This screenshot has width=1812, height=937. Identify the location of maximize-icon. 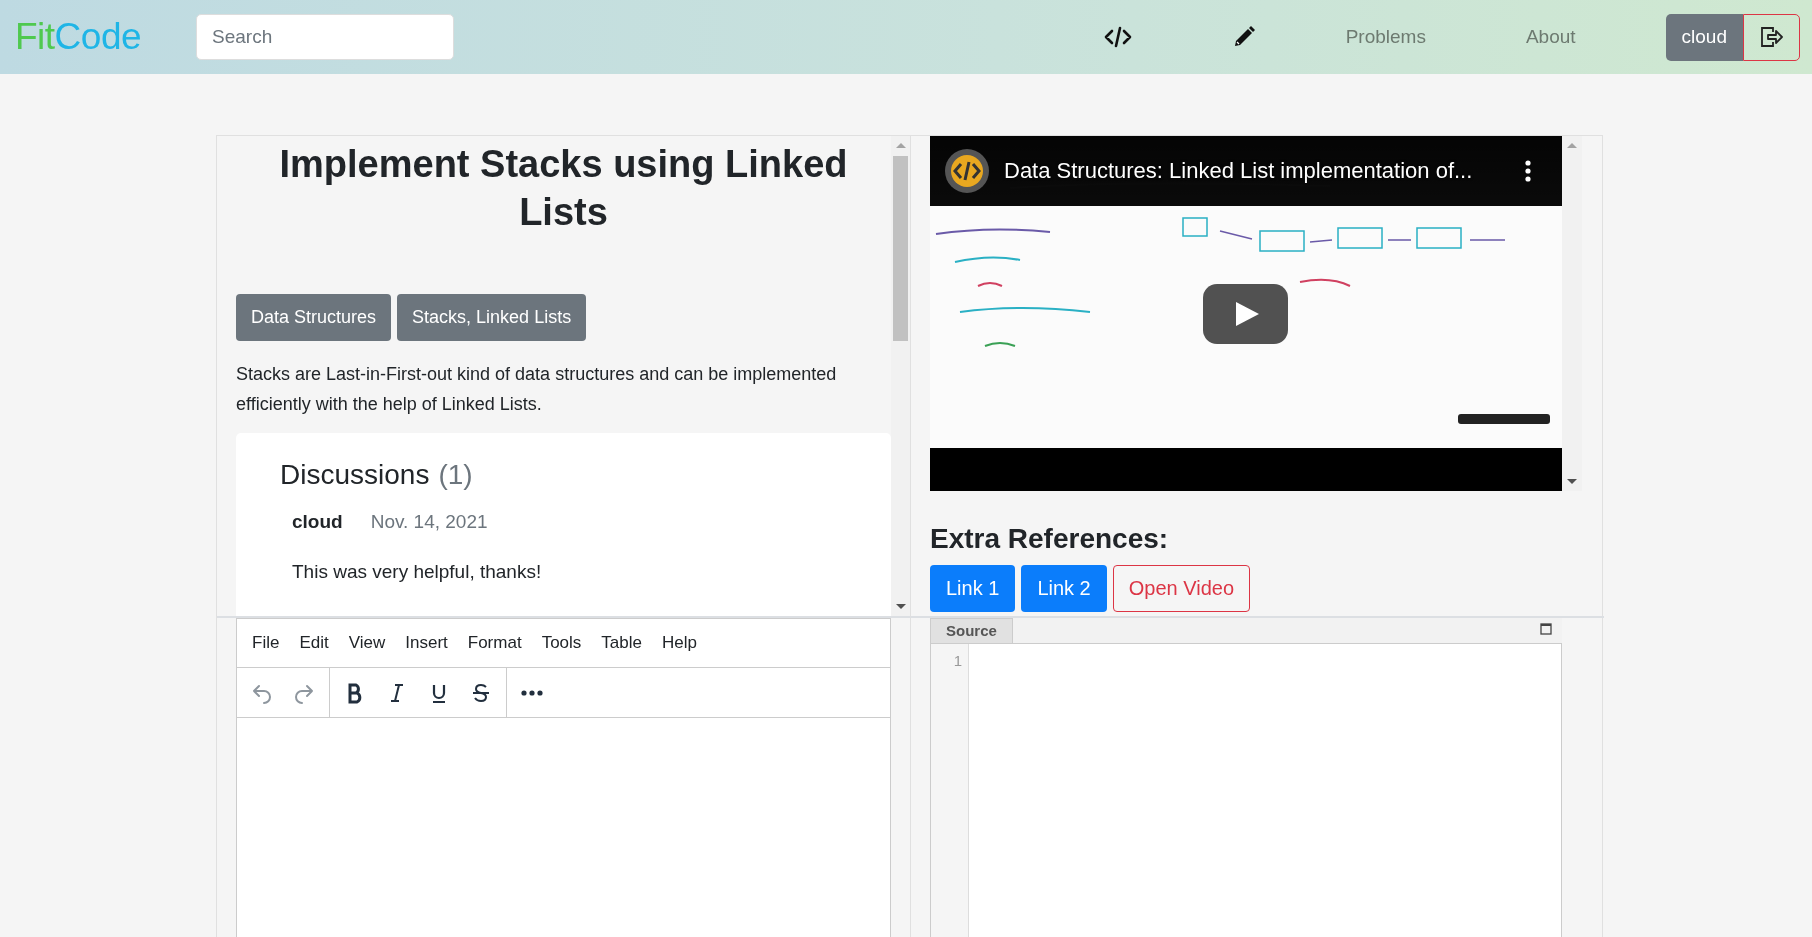
(1546, 629).